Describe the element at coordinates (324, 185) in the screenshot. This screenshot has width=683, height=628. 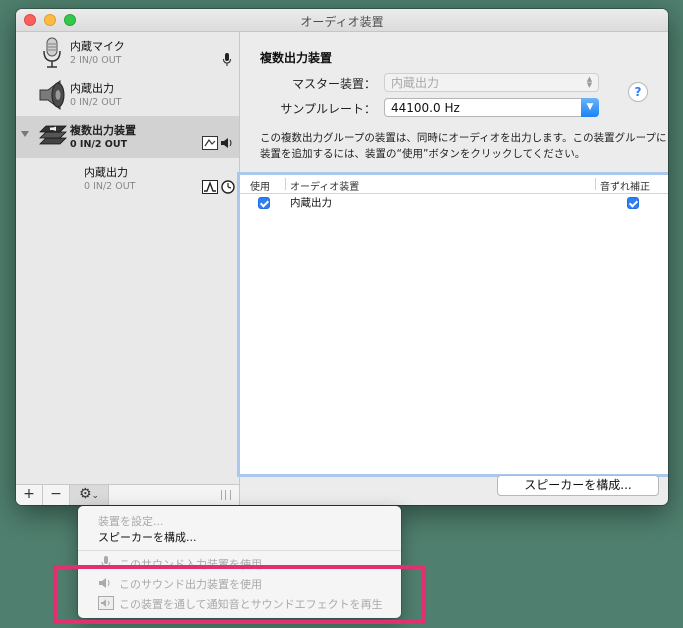
I see `column-header-device: オーディオ装置` at that location.